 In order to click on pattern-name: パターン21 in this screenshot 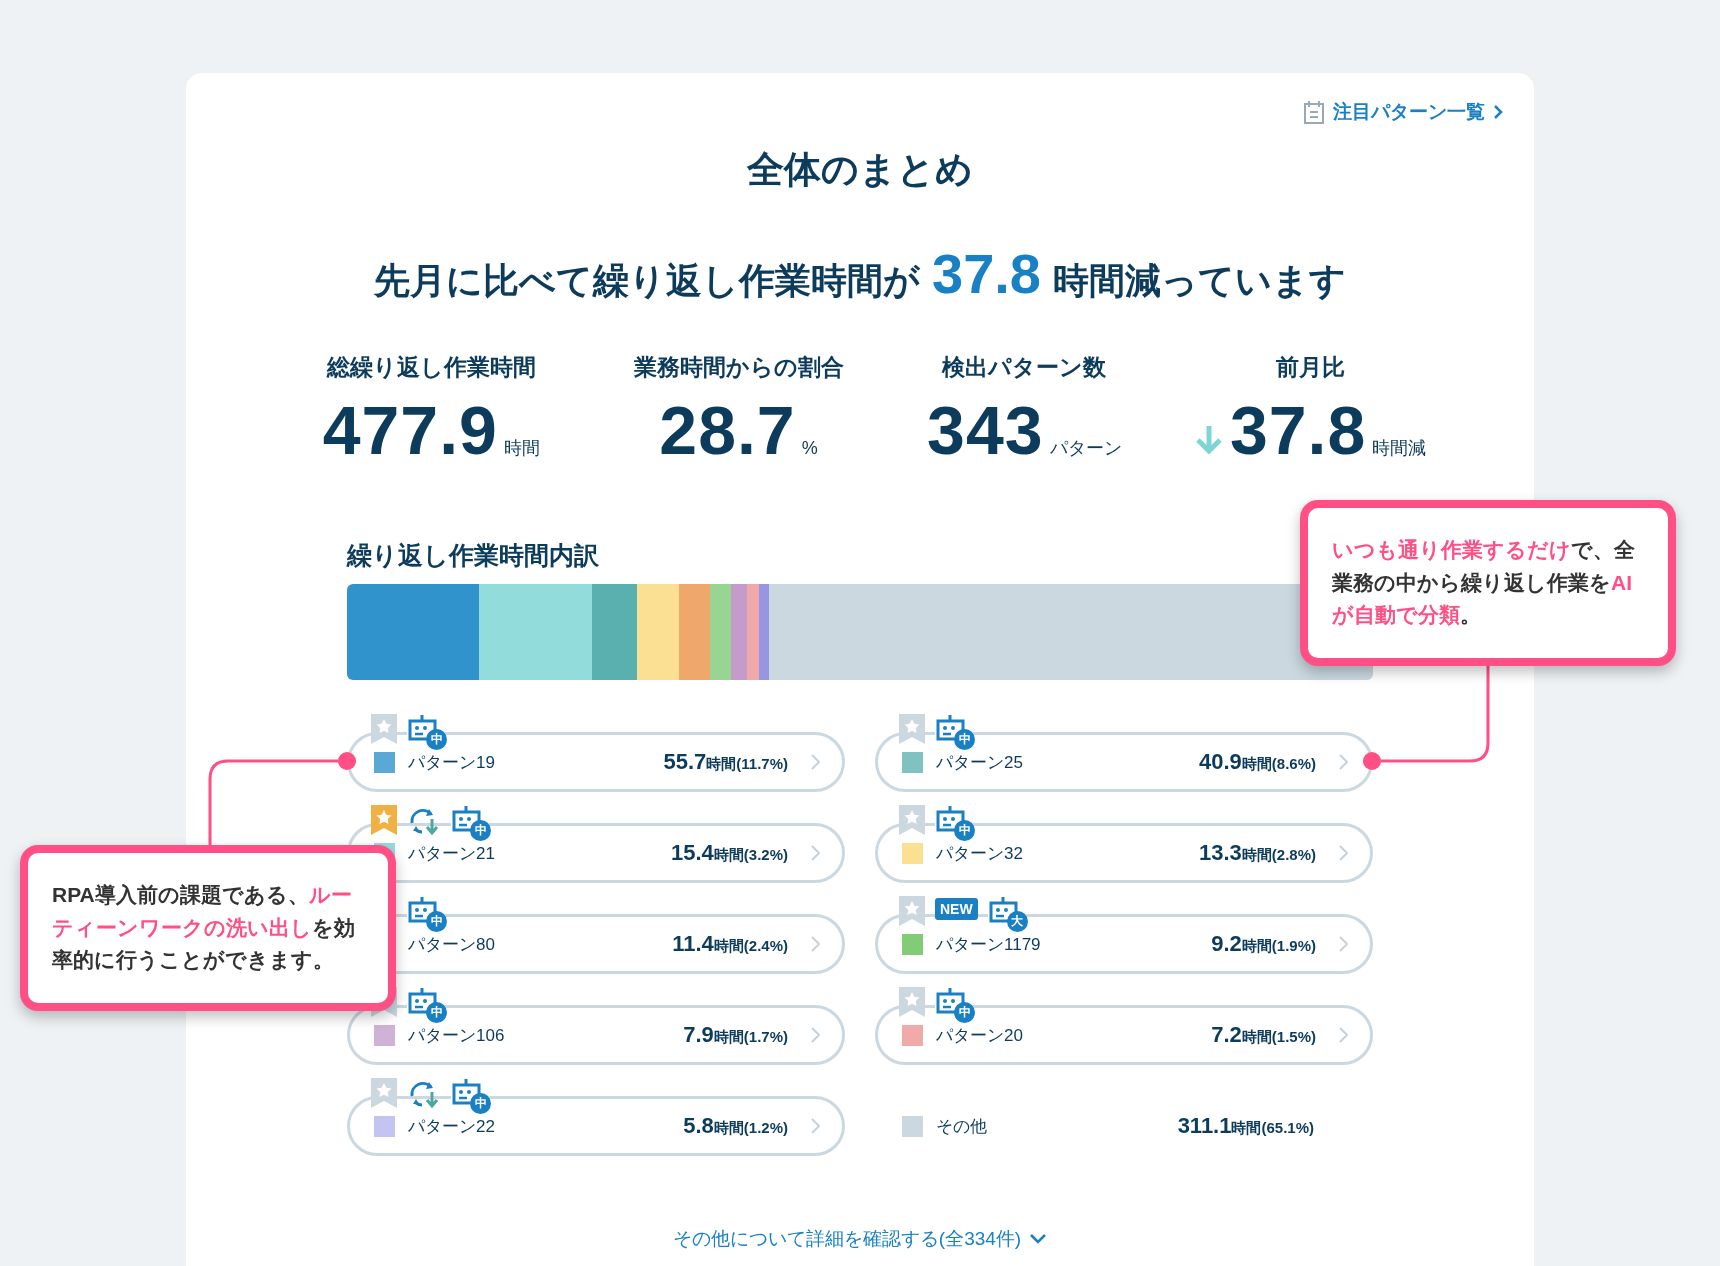, I will do `click(452, 853)`.